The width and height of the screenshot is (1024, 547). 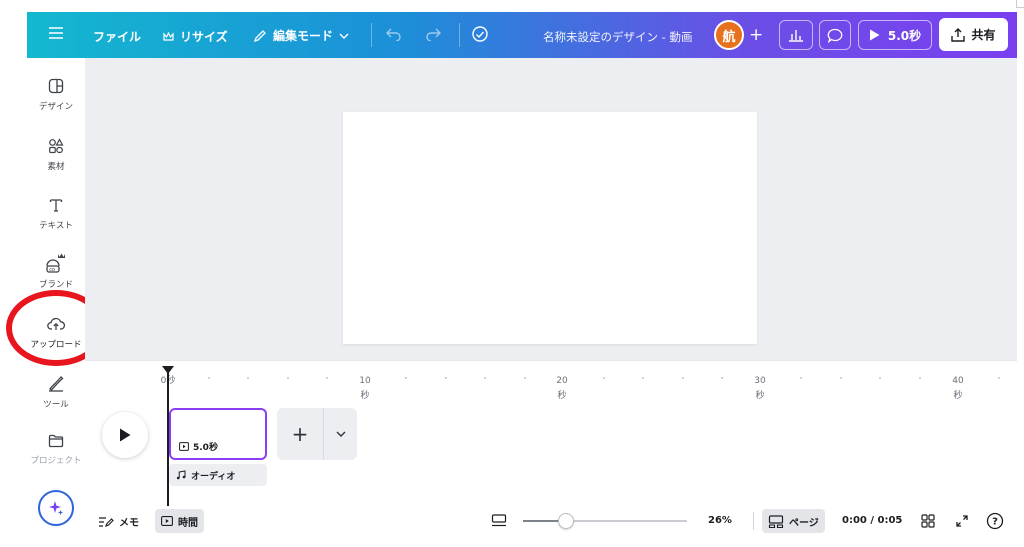 What do you see at coordinates (480, 34) in the screenshot?
I see `save-status-button` at bounding box center [480, 34].